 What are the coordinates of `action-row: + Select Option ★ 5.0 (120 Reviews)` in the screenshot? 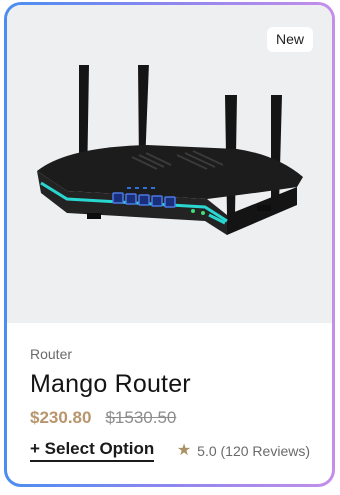 It's located at (171, 450).